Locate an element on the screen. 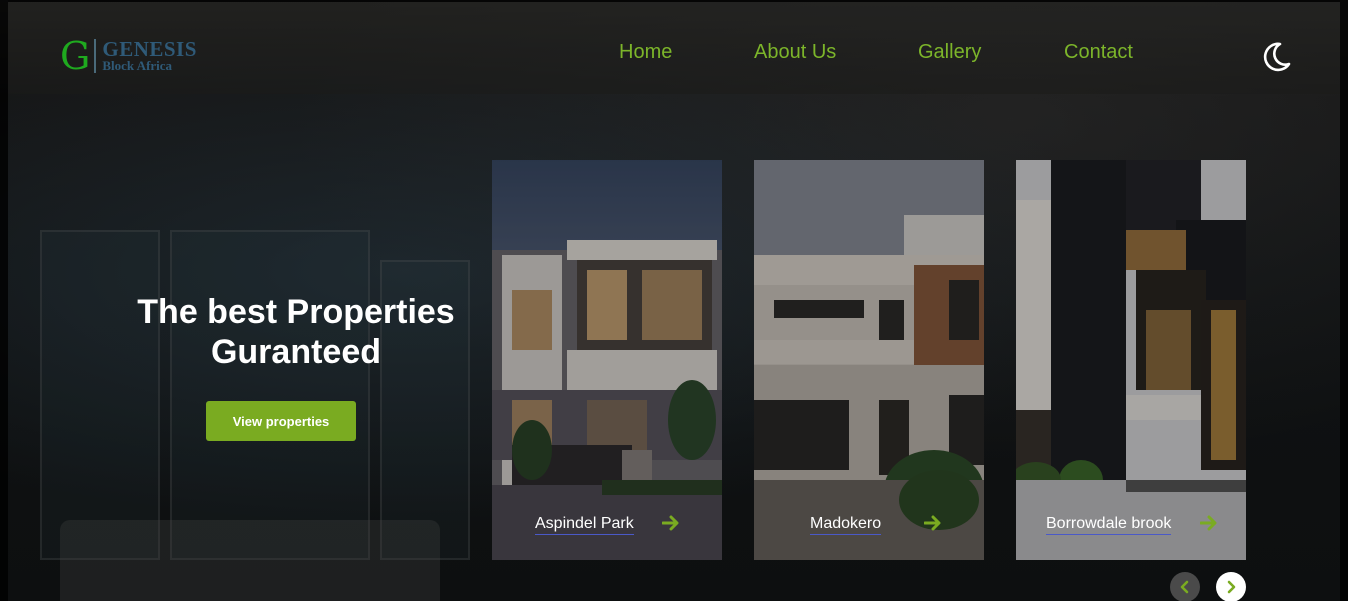  chevron-left-icon is located at coordinates (1184, 587).